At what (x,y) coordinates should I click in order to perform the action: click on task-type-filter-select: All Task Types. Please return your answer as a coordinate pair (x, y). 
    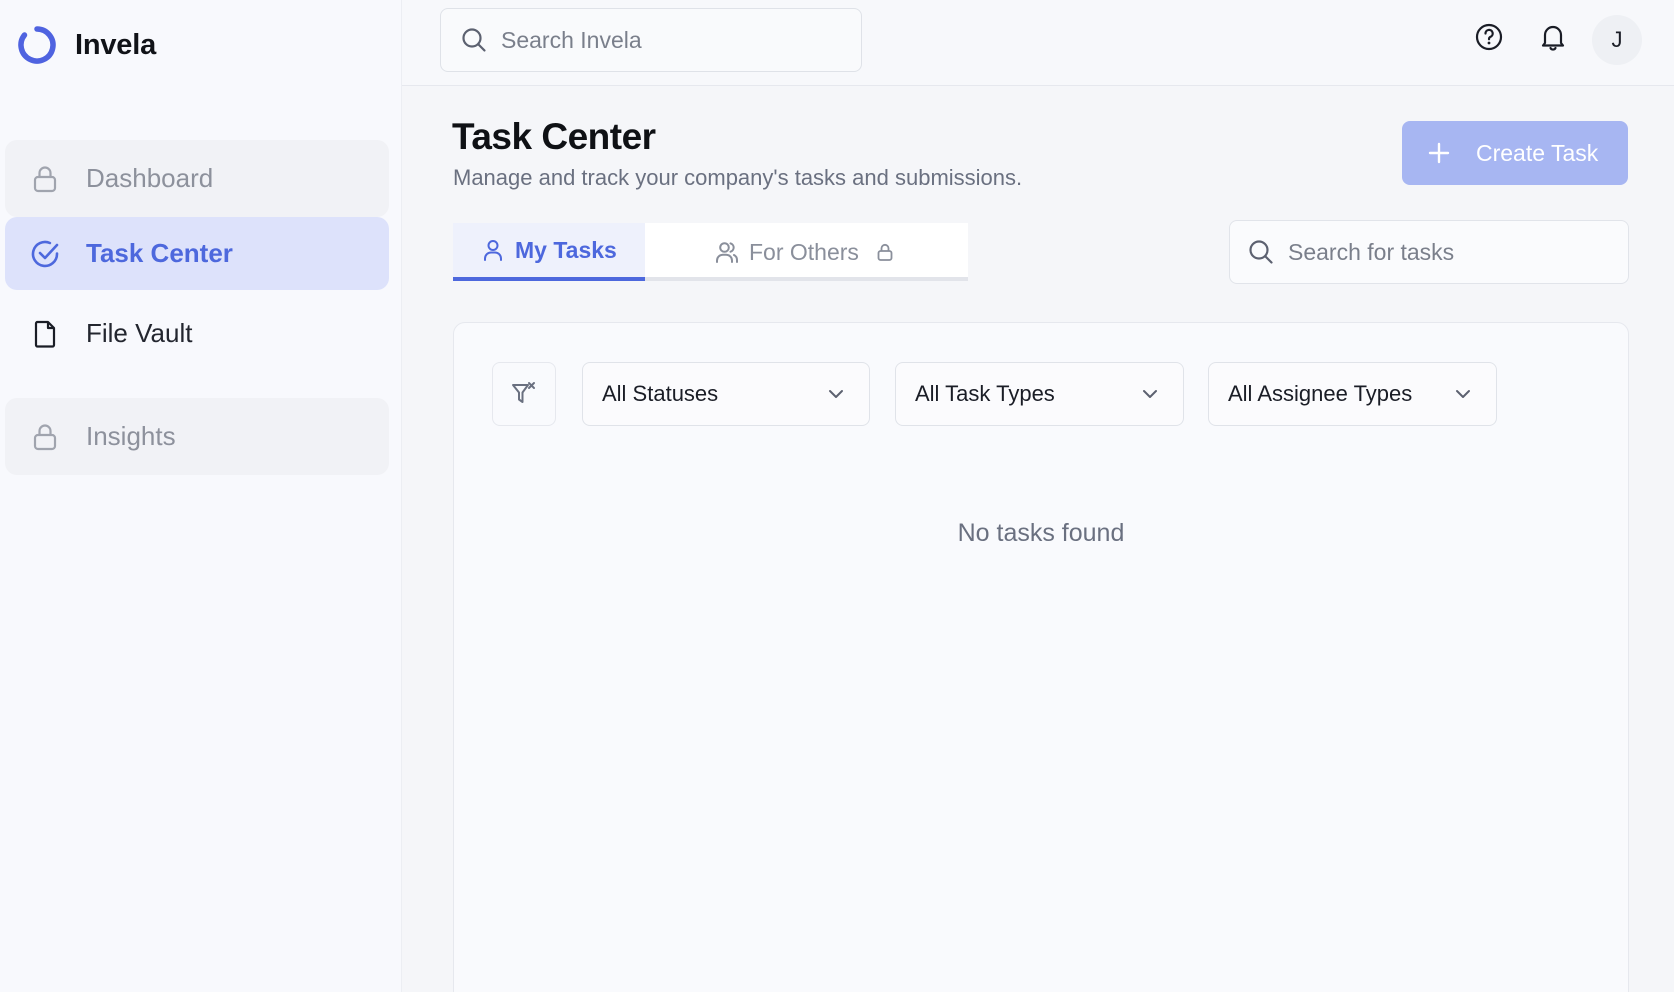
    Looking at the image, I should click on (1039, 394).